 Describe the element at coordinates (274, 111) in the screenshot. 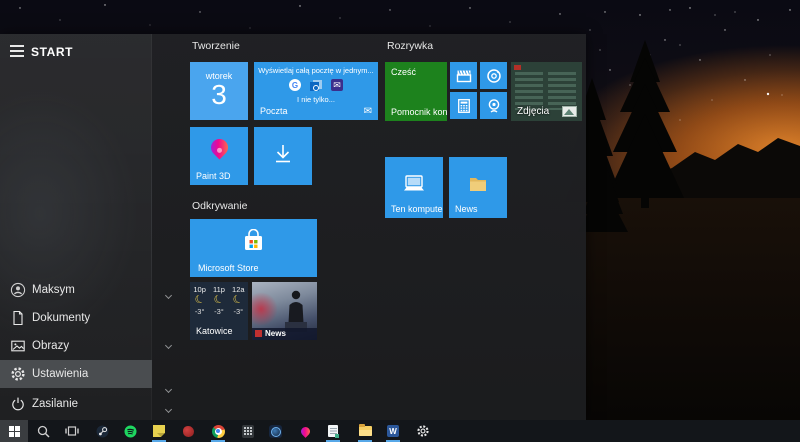

I see `tile-label: Poczta` at that location.